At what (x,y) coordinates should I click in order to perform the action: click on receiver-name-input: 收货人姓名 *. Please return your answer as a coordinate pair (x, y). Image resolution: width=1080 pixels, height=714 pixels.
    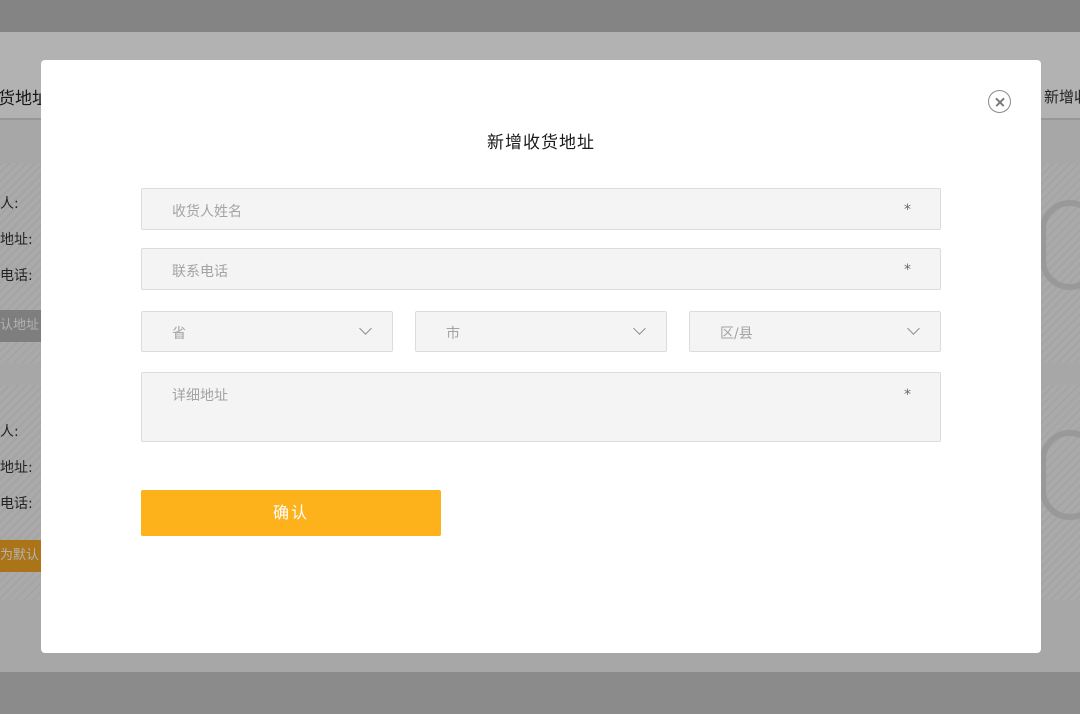
    Looking at the image, I should click on (541, 209).